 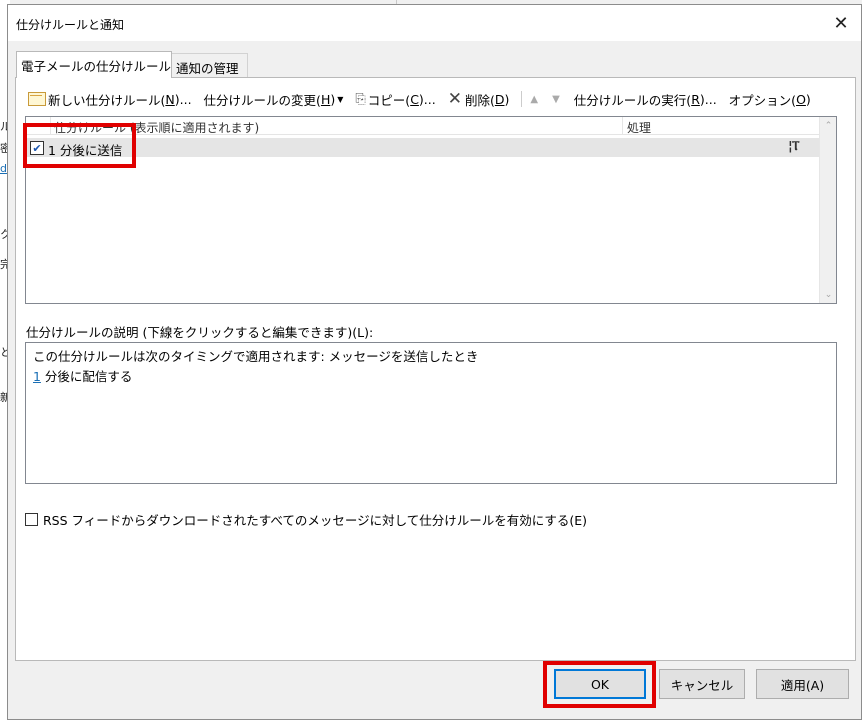 I want to click on arrow-down-icon: ▼, so click(x=556, y=99).